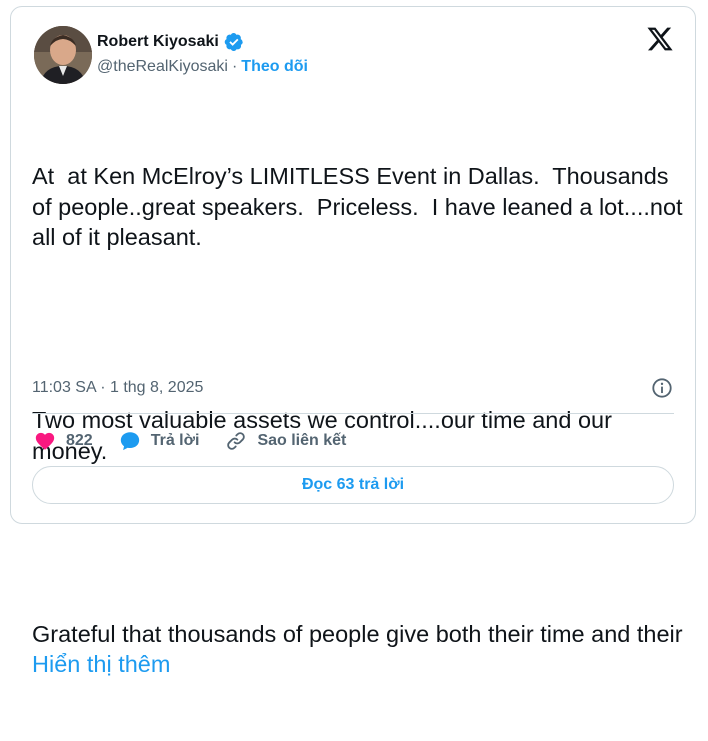 This screenshot has height=741, width=708. What do you see at coordinates (274, 67) in the screenshot?
I see `follow-button: Theo dõi` at bounding box center [274, 67].